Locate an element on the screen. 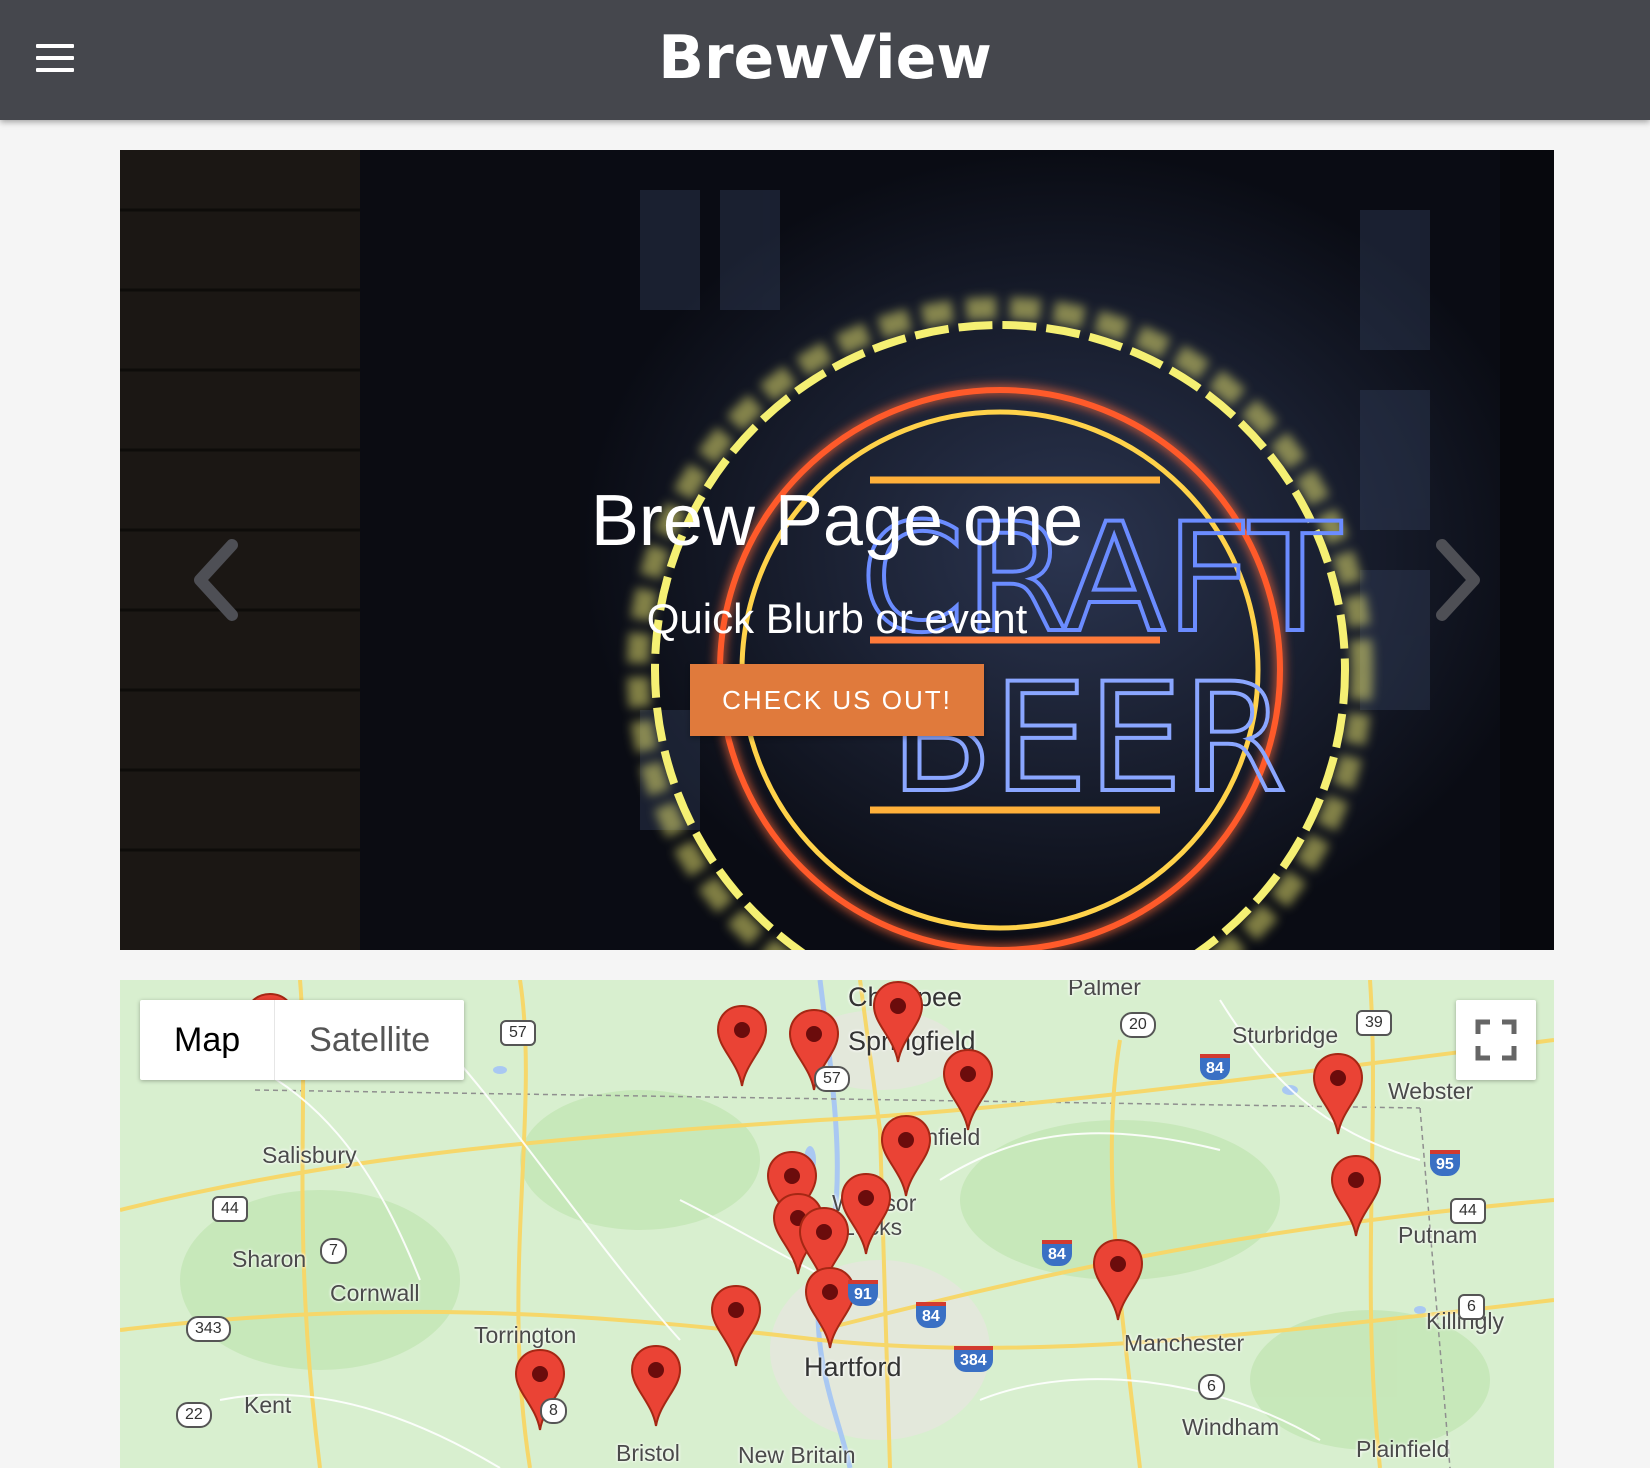 The width and height of the screenshot is (1650, 1468). fullscreen-icon is located at coordinates (1496, 1040).